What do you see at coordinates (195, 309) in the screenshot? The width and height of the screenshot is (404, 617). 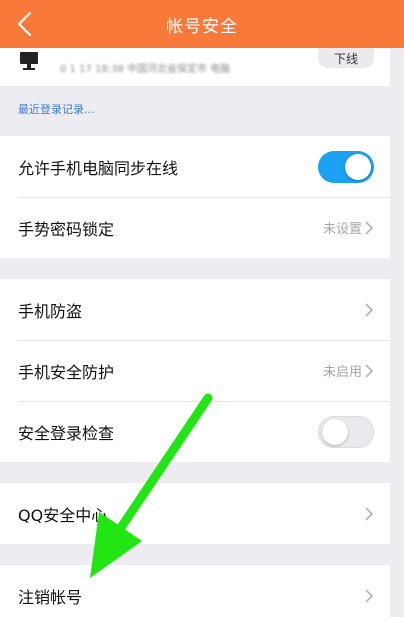 I see `anti-theft-row: 手机防盗` at bounding box center [195, 309].